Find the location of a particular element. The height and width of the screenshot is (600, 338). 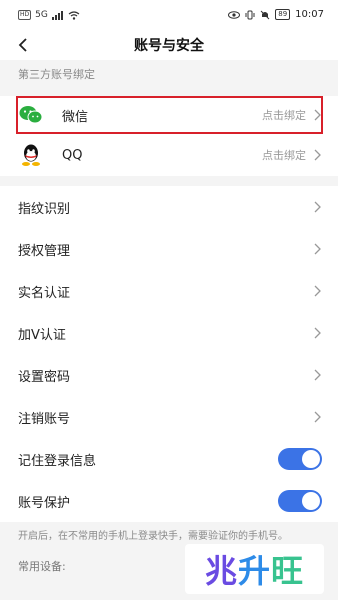

wechat-bind-row: 微信 点击绑定 is located at coordinates (169, 115).